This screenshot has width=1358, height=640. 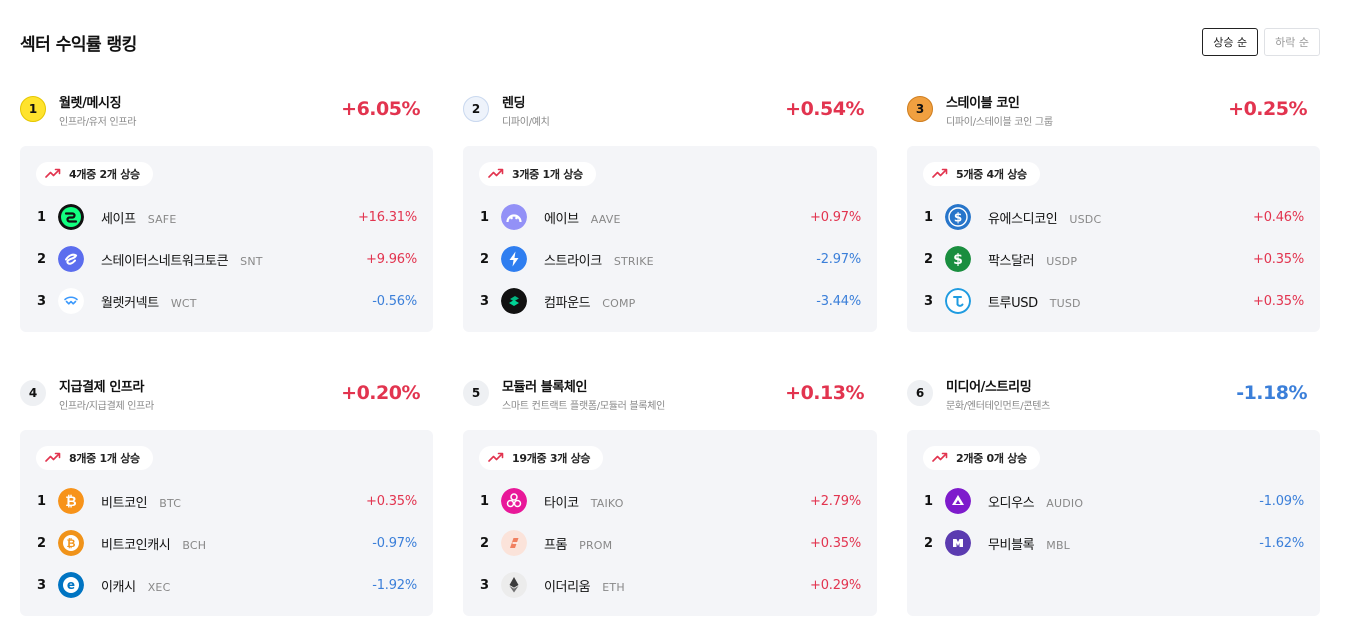 I want to click on sort-descending-button: 하락 순, so click(x=1292, y=42).